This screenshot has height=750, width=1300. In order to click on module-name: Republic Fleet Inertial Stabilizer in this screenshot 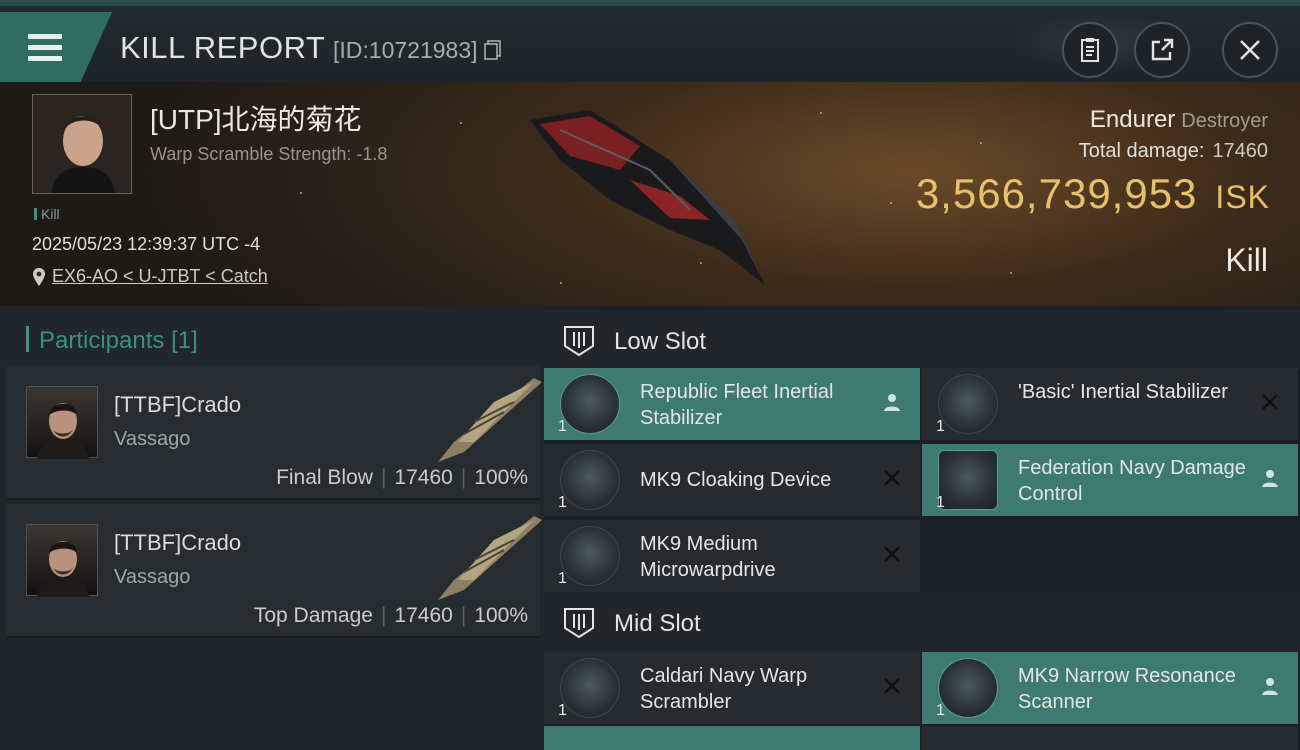, I will do `click(737, 405)`.